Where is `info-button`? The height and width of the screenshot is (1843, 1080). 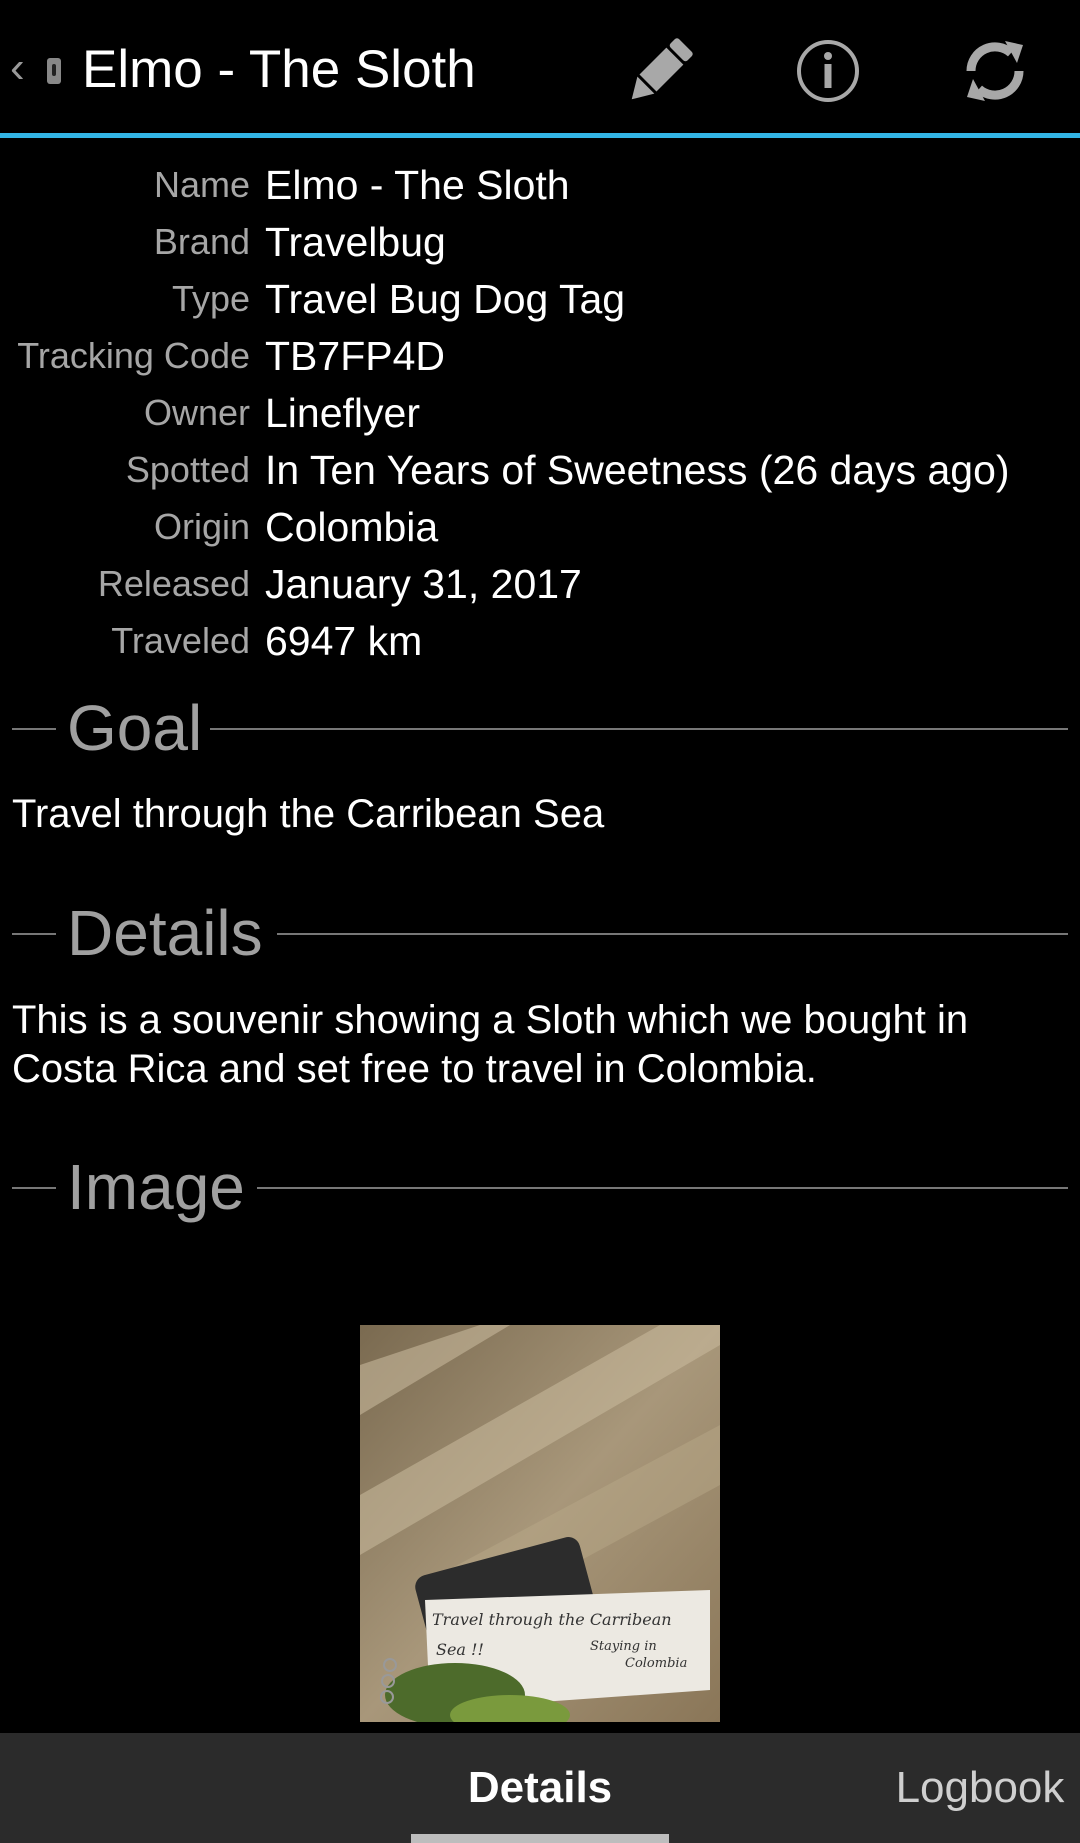 info-button is located at coordinates (828, 71).